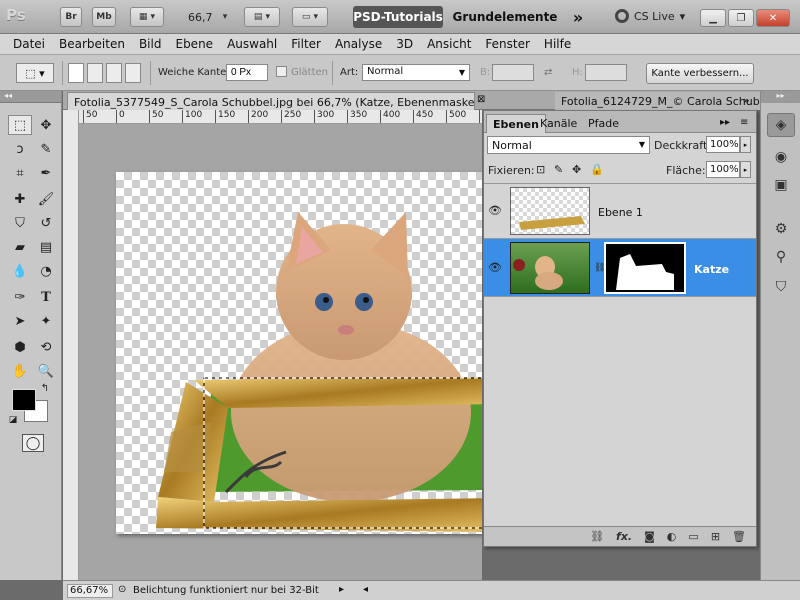 Image resolution: width=800 pixels, height=600 pixels. I want to click on path-selection-tool: ➤, so click(20, 321).